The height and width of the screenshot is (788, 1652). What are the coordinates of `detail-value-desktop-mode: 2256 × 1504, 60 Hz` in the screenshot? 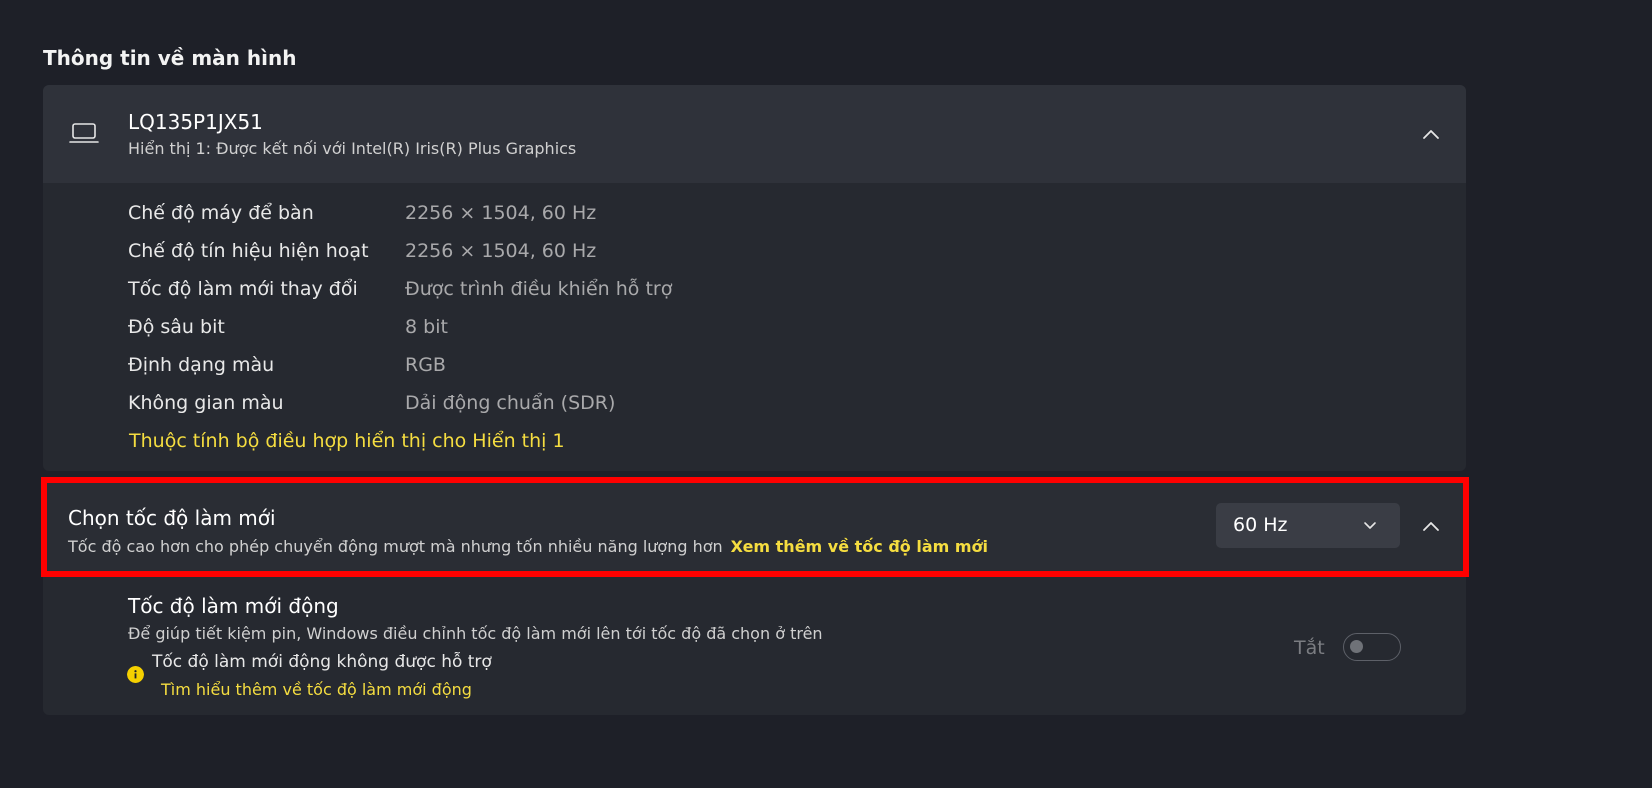 It's located at (501, 213).